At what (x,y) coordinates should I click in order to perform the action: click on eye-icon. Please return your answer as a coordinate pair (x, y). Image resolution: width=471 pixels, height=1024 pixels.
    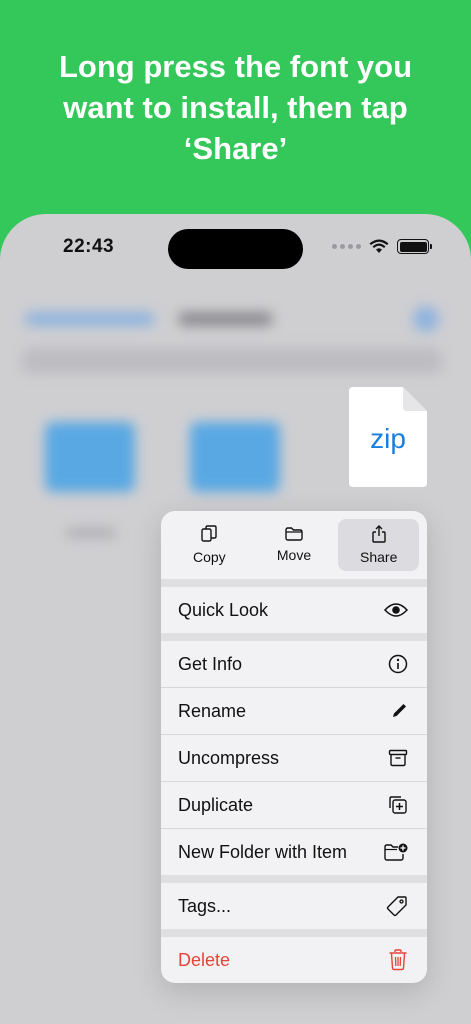
    Looking at the image, I should click on (396, 610).